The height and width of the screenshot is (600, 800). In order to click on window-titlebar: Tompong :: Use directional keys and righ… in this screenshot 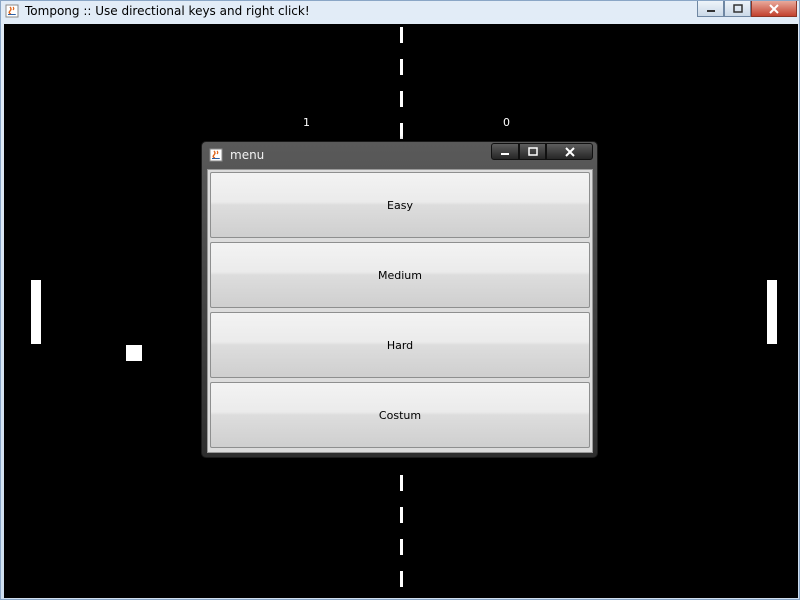, I will do `click(400, 12)`.